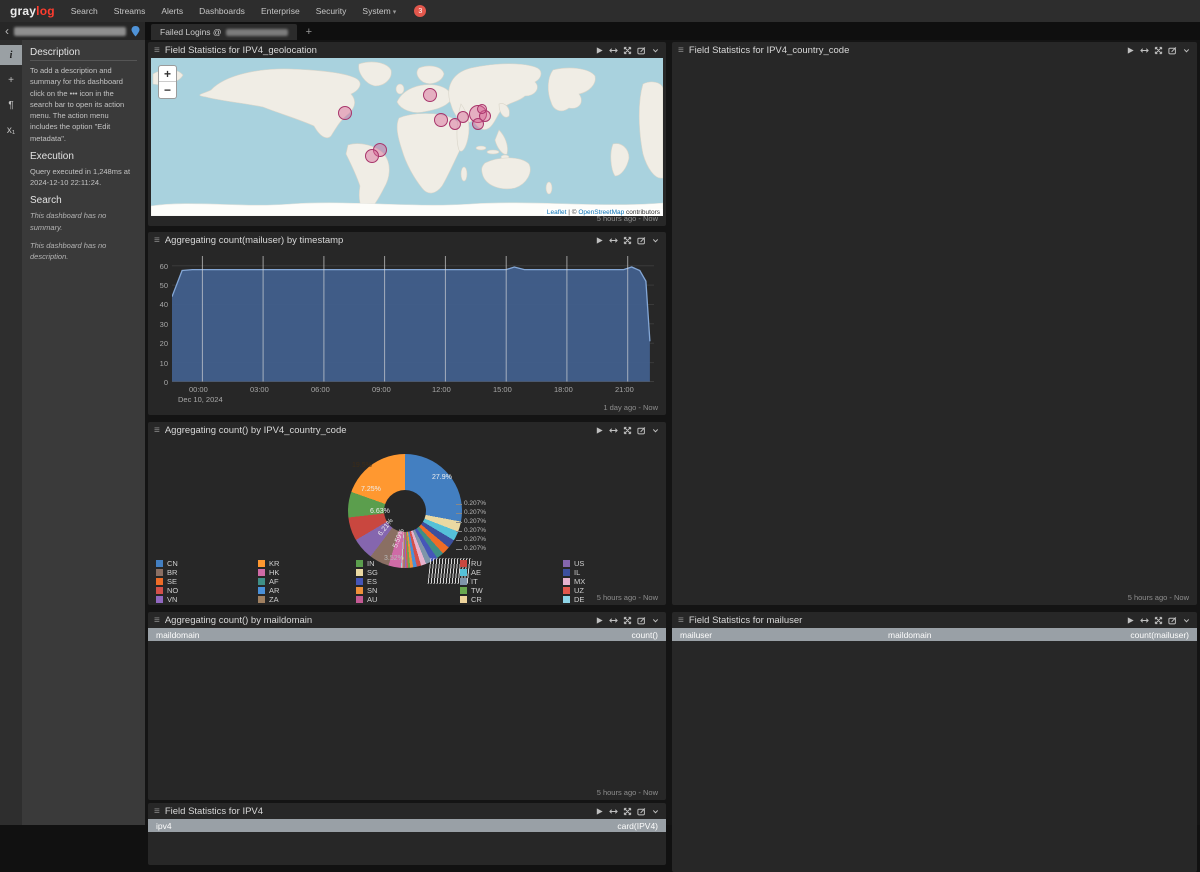  I want to click on osm-link: OpenStreetMap, so click(601, 212).